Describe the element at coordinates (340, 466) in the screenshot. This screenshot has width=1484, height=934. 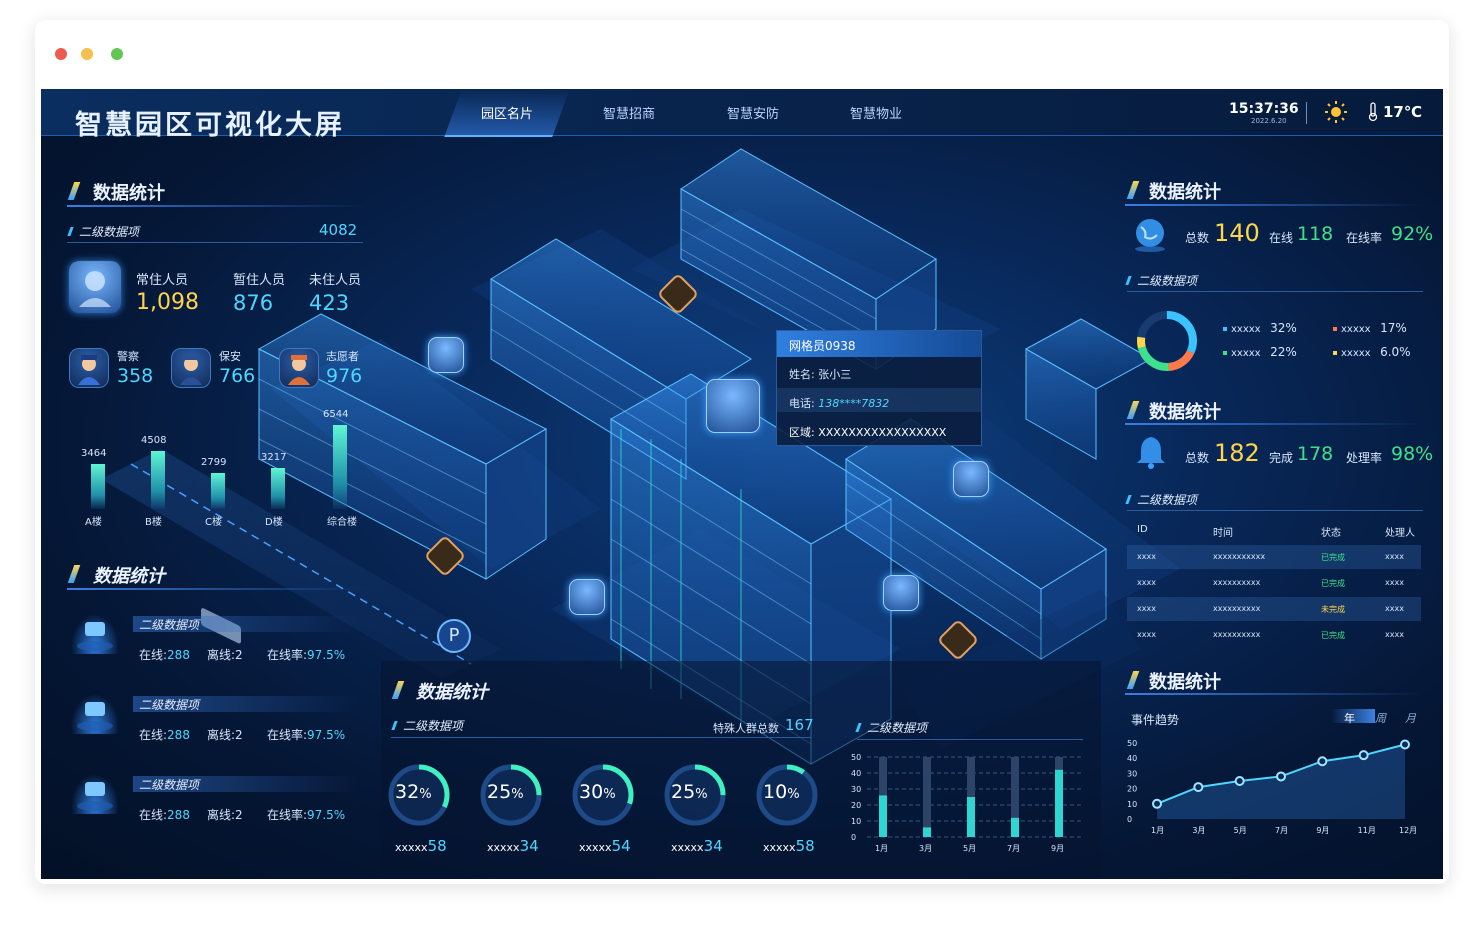
I see `bar-综合楼` at that location.